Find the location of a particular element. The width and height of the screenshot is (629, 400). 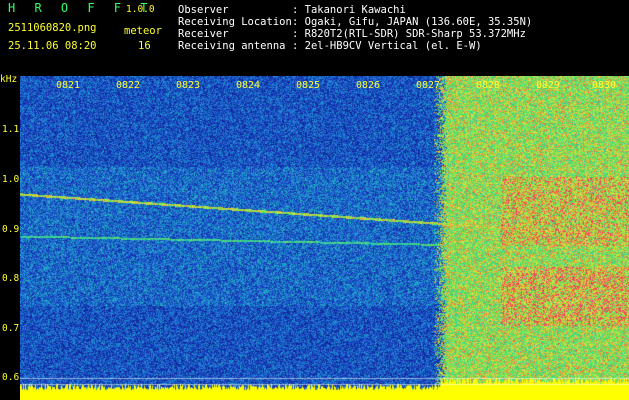

x-tick: 0823 is located at coordinates (188, 85).